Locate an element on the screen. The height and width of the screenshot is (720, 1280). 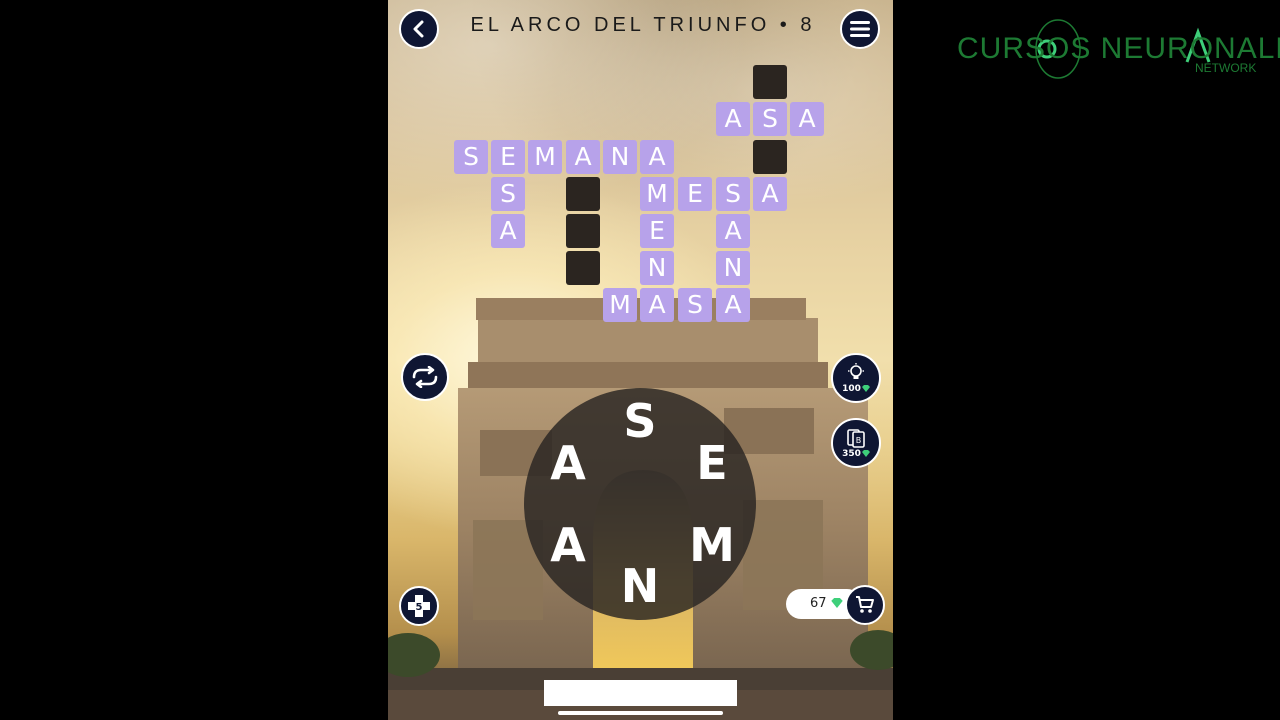
letter-wheel: S E M N A A is located at coordinates (640, 504).